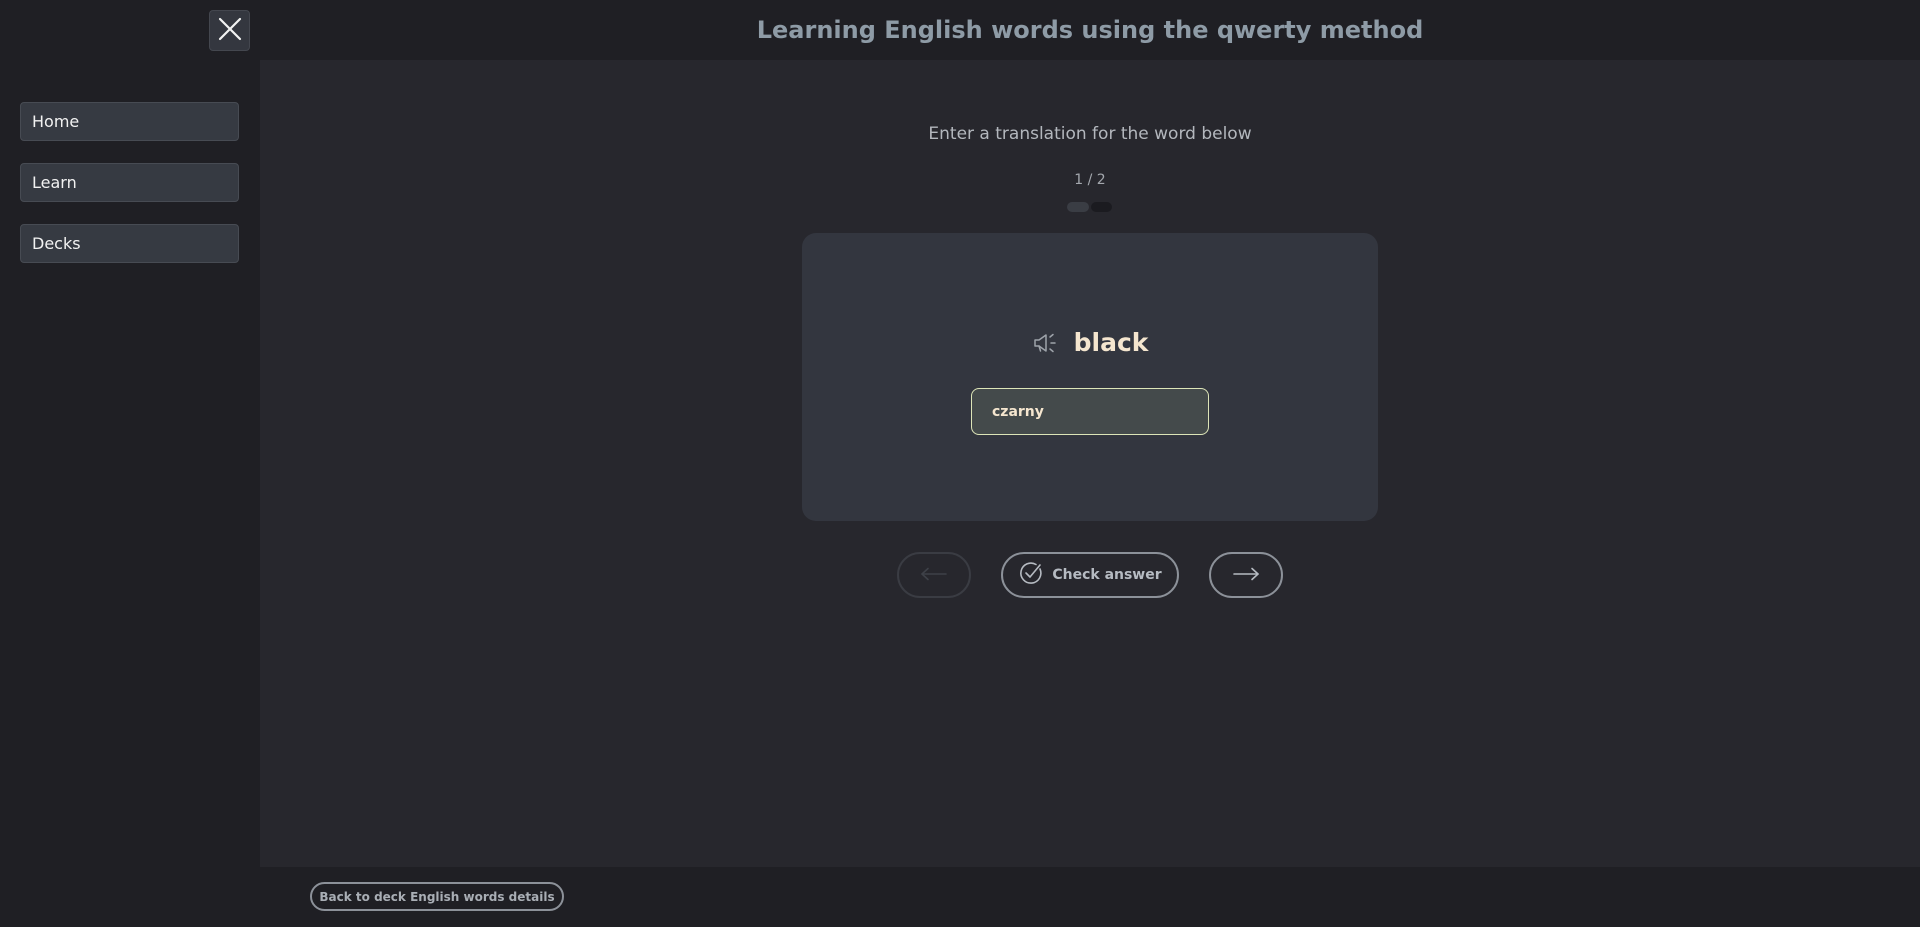 The width and height of the screenshot is (1920, 927). I want to click on progress-bar, so click(1089, 207).